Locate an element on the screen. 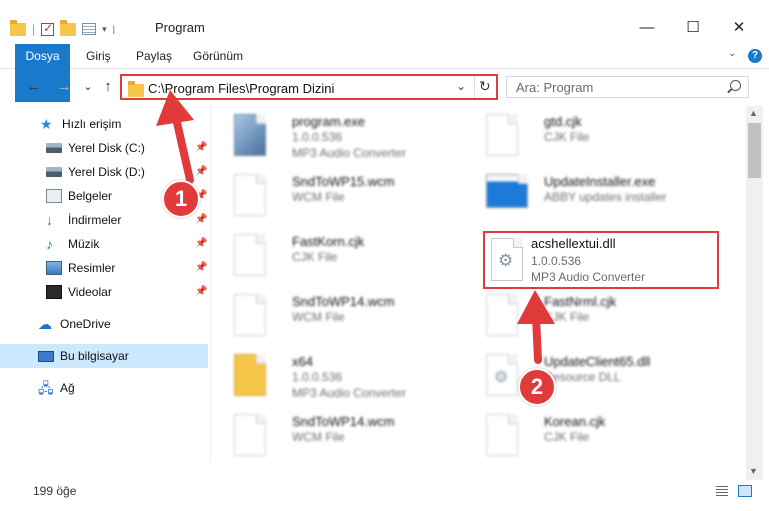 This screenshot has height=511, width=769. installer-icon is located at coordinates (507, 191).